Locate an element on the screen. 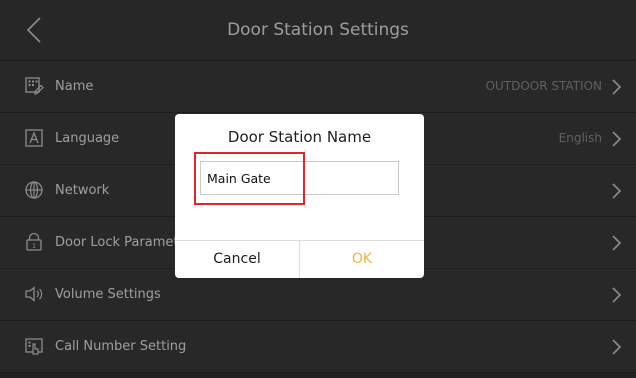 The image size is (636, 378). cancel-button: Cancel is located at coordinates (237, 259).